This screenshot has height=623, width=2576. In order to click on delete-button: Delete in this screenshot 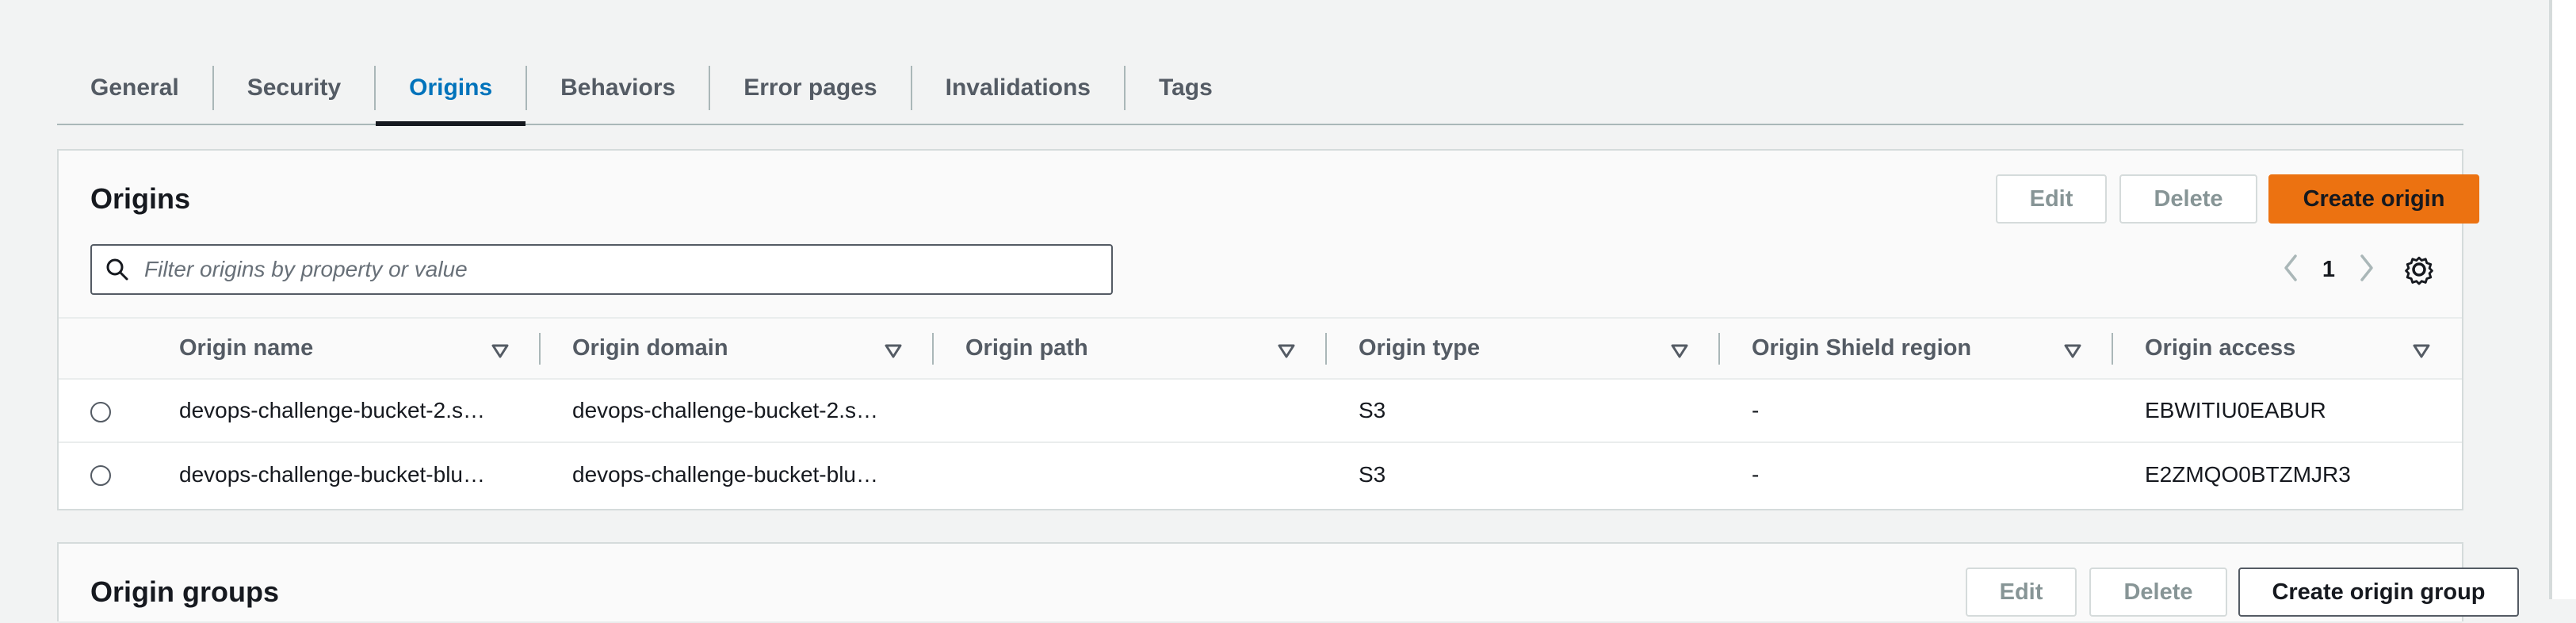, I will do `click(2188, 199)`.